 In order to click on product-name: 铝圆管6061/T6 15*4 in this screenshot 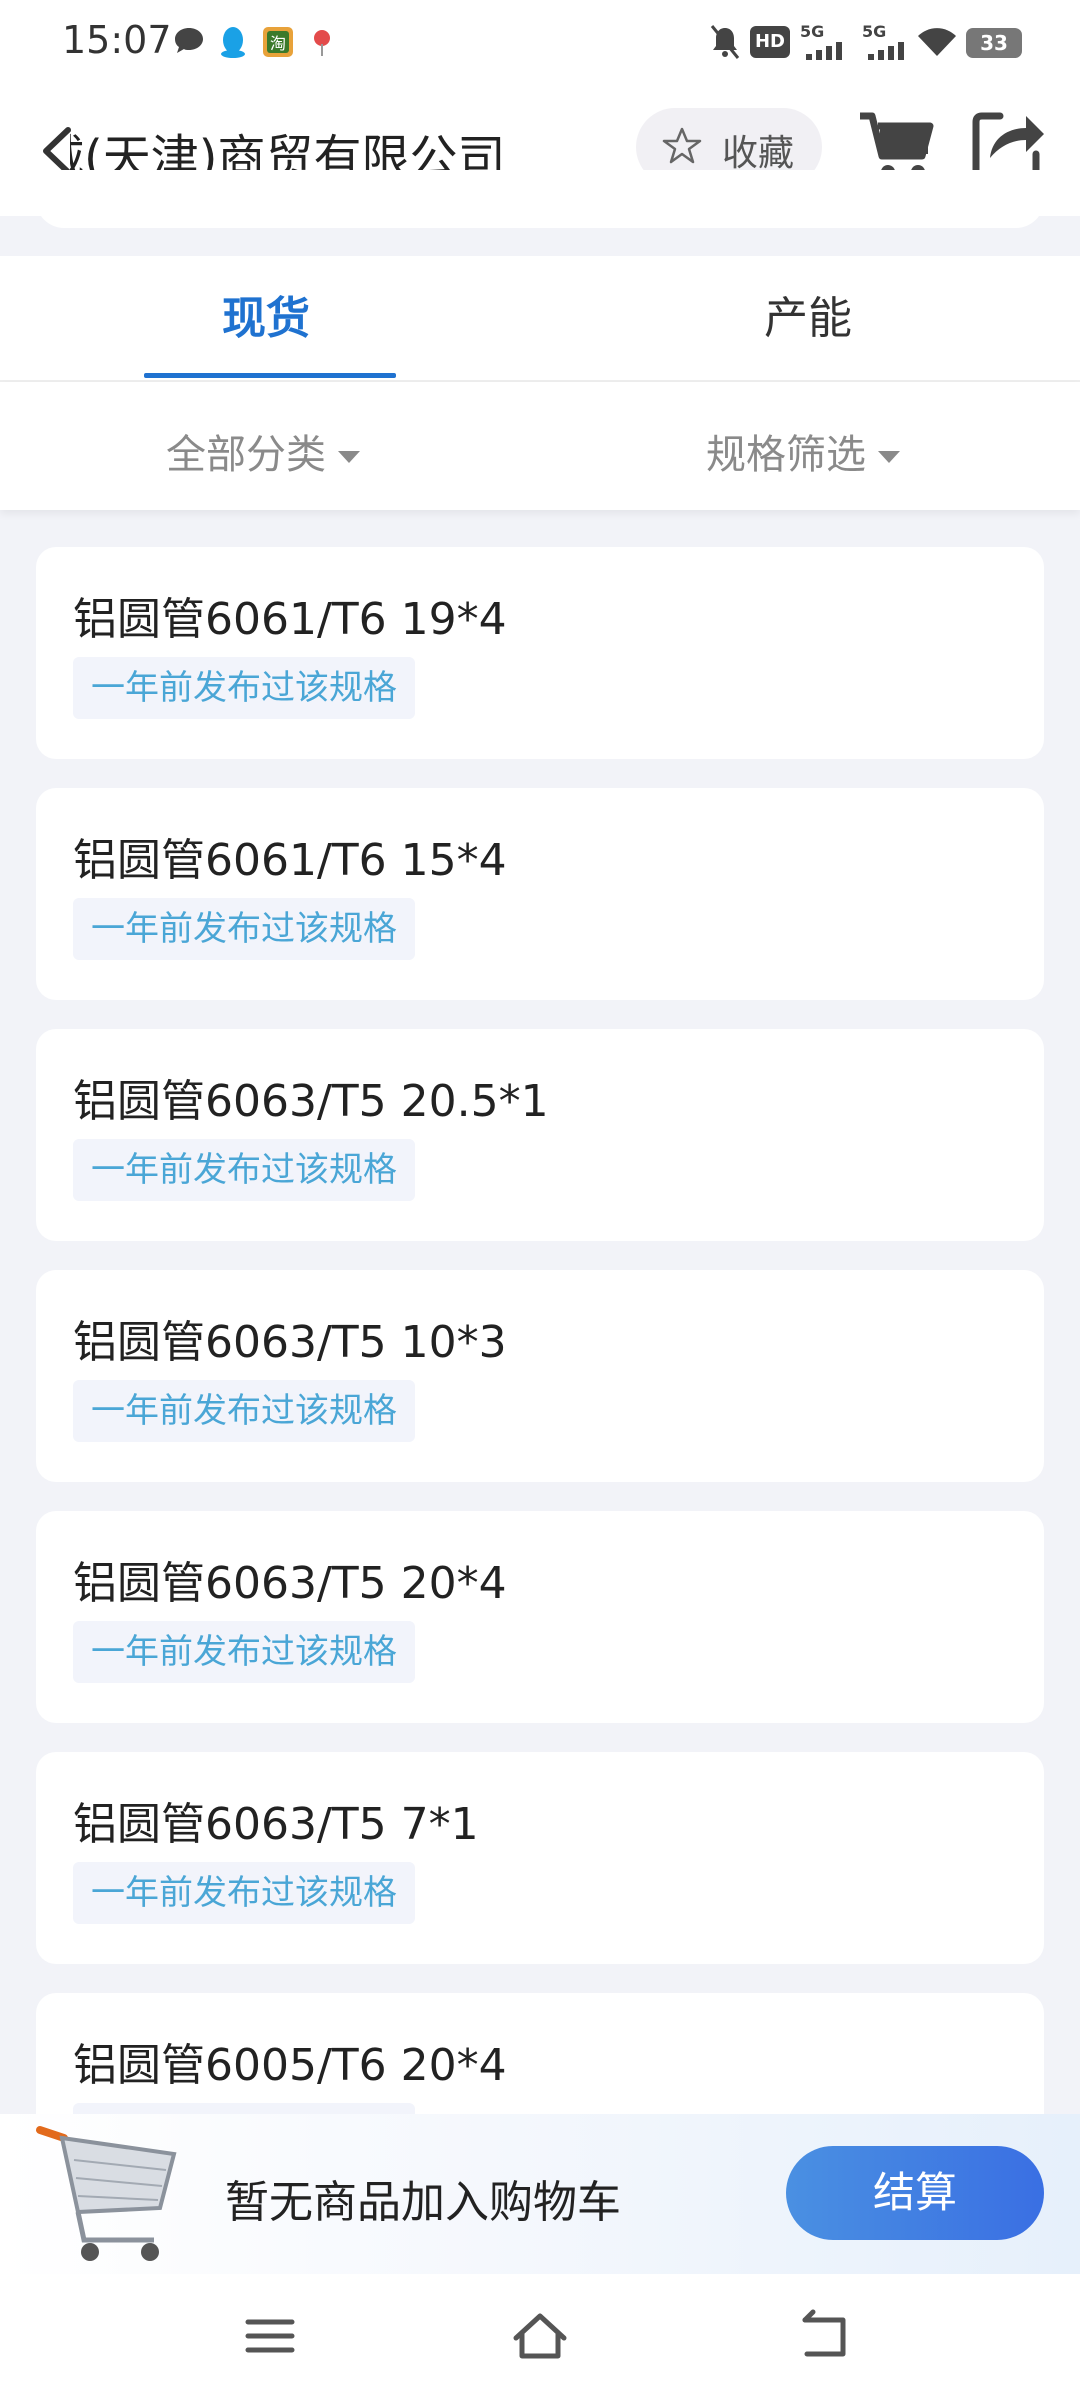, I will do `click(290, 860)`.